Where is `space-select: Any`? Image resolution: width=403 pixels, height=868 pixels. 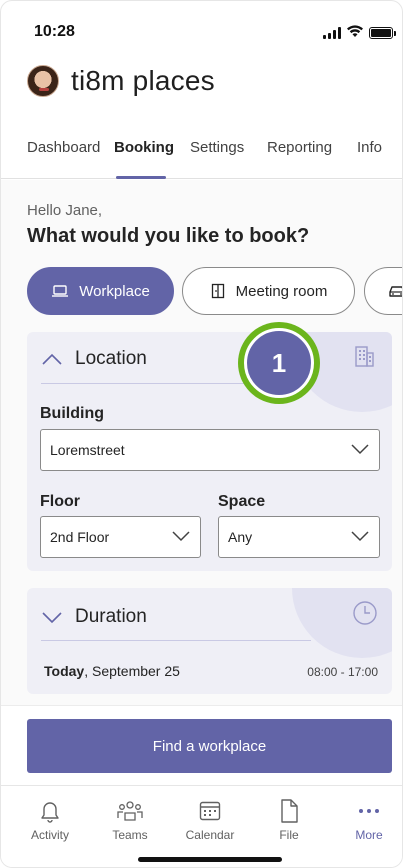 space-select: Any is located at coordinates (299, 537).